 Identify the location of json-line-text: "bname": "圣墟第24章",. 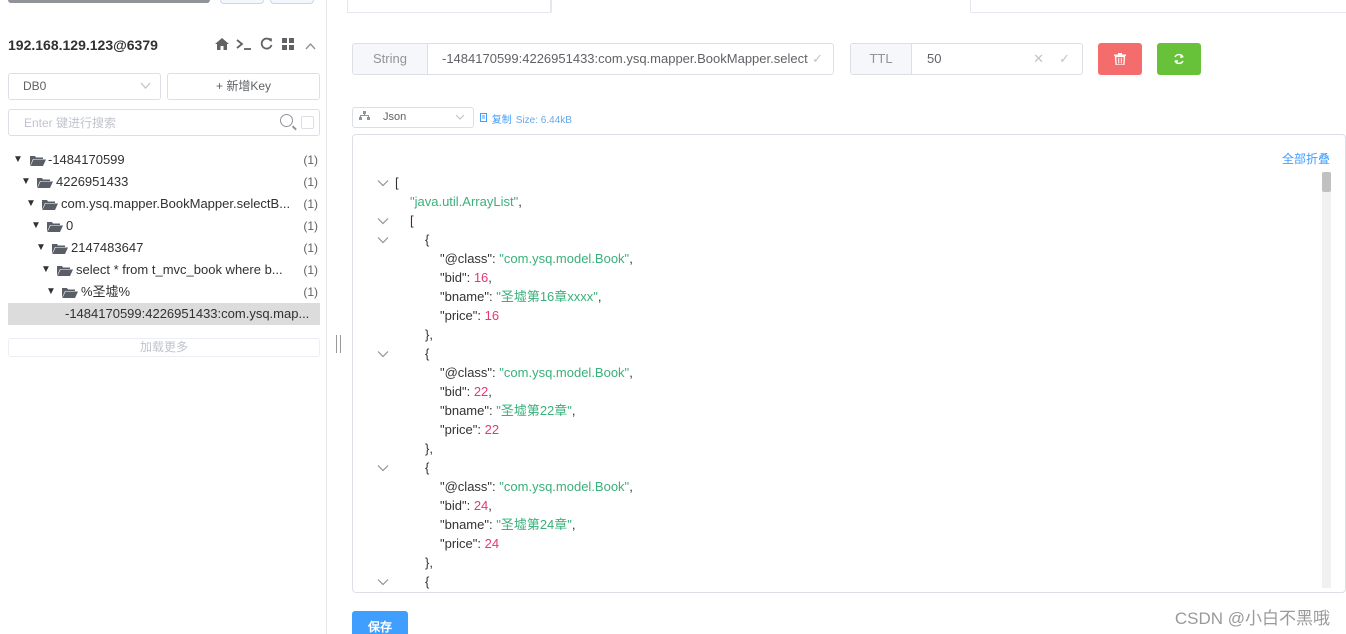
(508, 524).